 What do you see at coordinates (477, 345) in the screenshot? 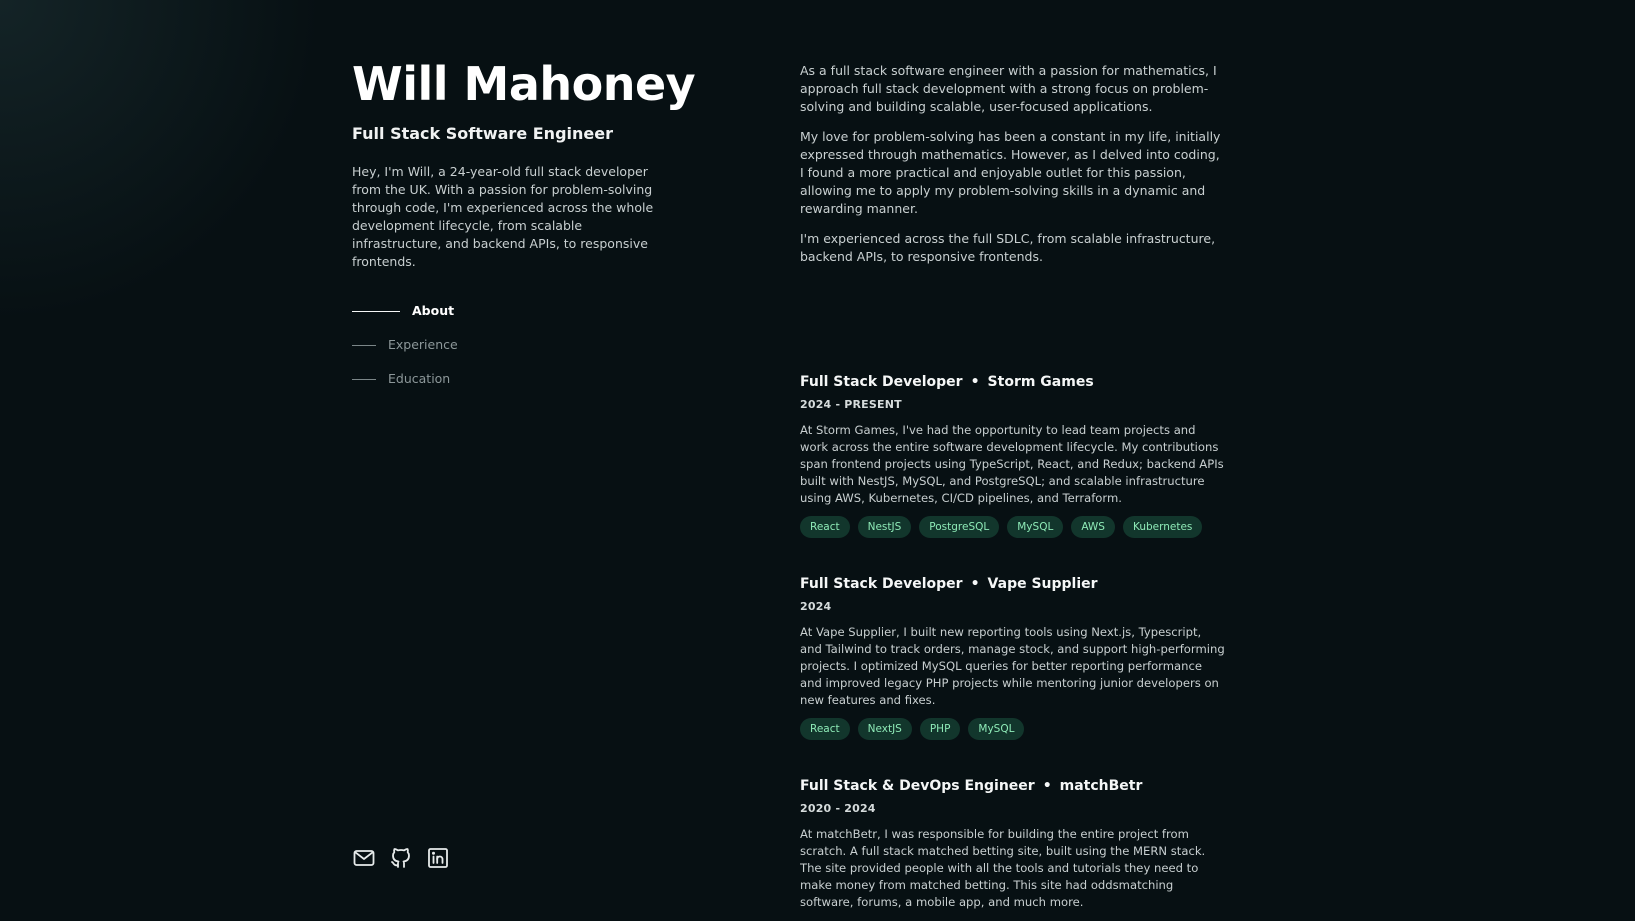
I see `nav-item-experience: Experience` at bounding box center [477, 345].